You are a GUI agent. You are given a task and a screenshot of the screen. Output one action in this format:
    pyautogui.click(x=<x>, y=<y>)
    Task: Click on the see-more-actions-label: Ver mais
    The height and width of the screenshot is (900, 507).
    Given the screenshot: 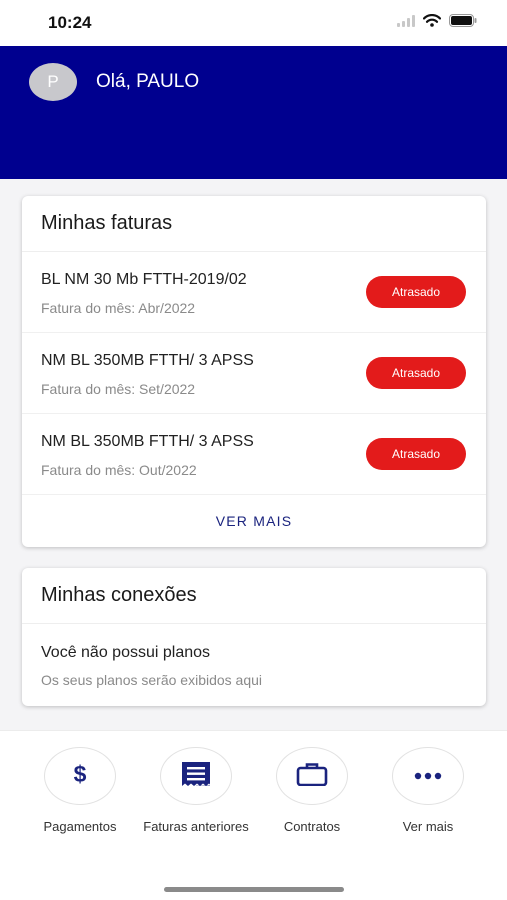 What is the action you would take?
    pyautogui.click(x=428, y=826)
    